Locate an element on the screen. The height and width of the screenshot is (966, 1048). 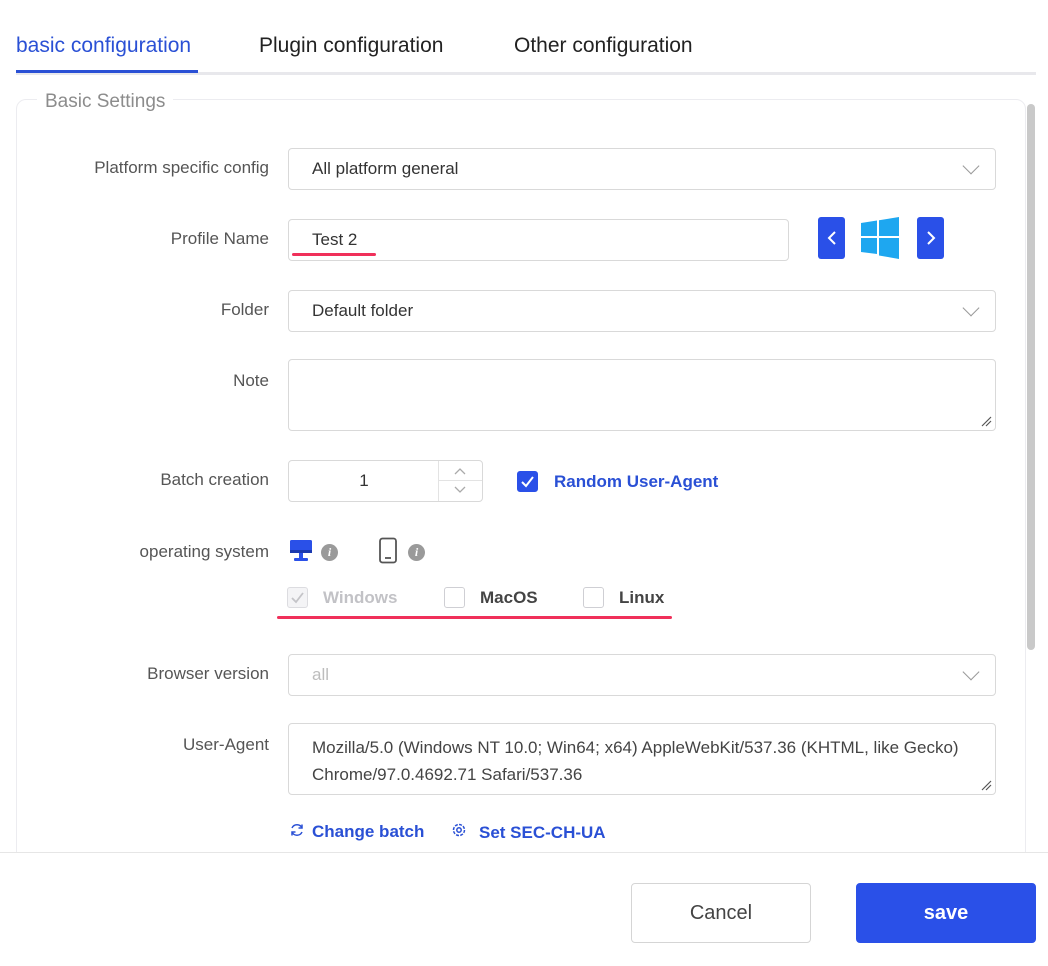
annotation-underline-os is located at coordinates (474, 617).